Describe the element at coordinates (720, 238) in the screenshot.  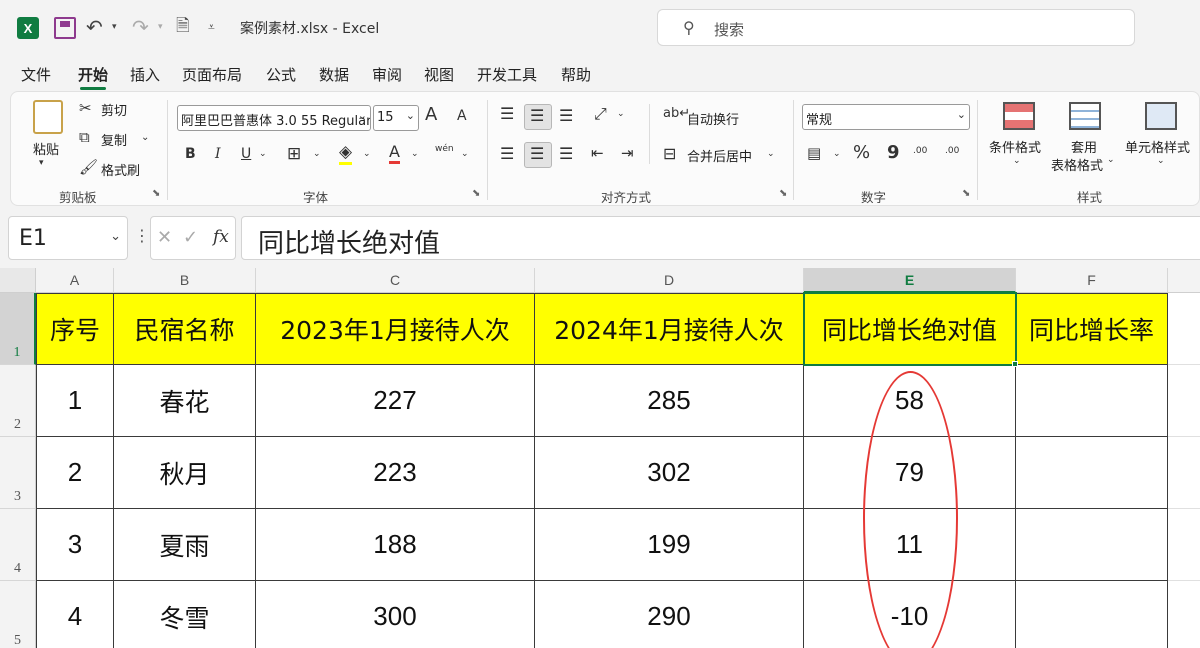
I see `formula-input: 同比增长绝对值` at that location.